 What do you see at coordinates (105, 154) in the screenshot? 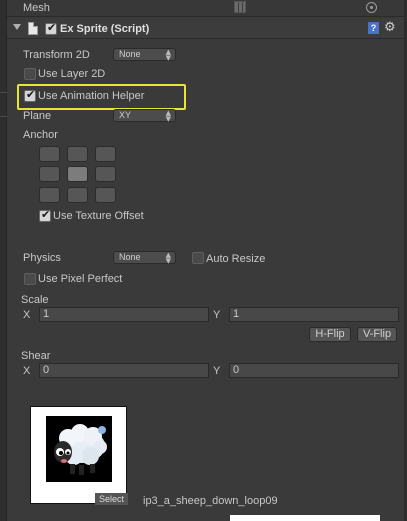
I see `anchor-top-right` at bounding box center [105, 154].